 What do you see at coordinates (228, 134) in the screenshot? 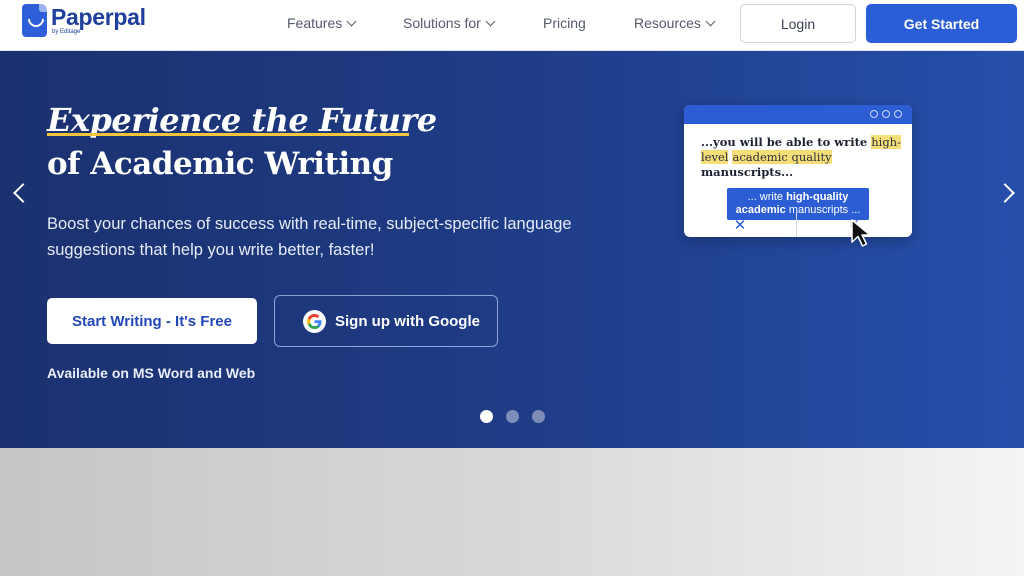
I see `headline-underline` at bounding box center [228, 134].